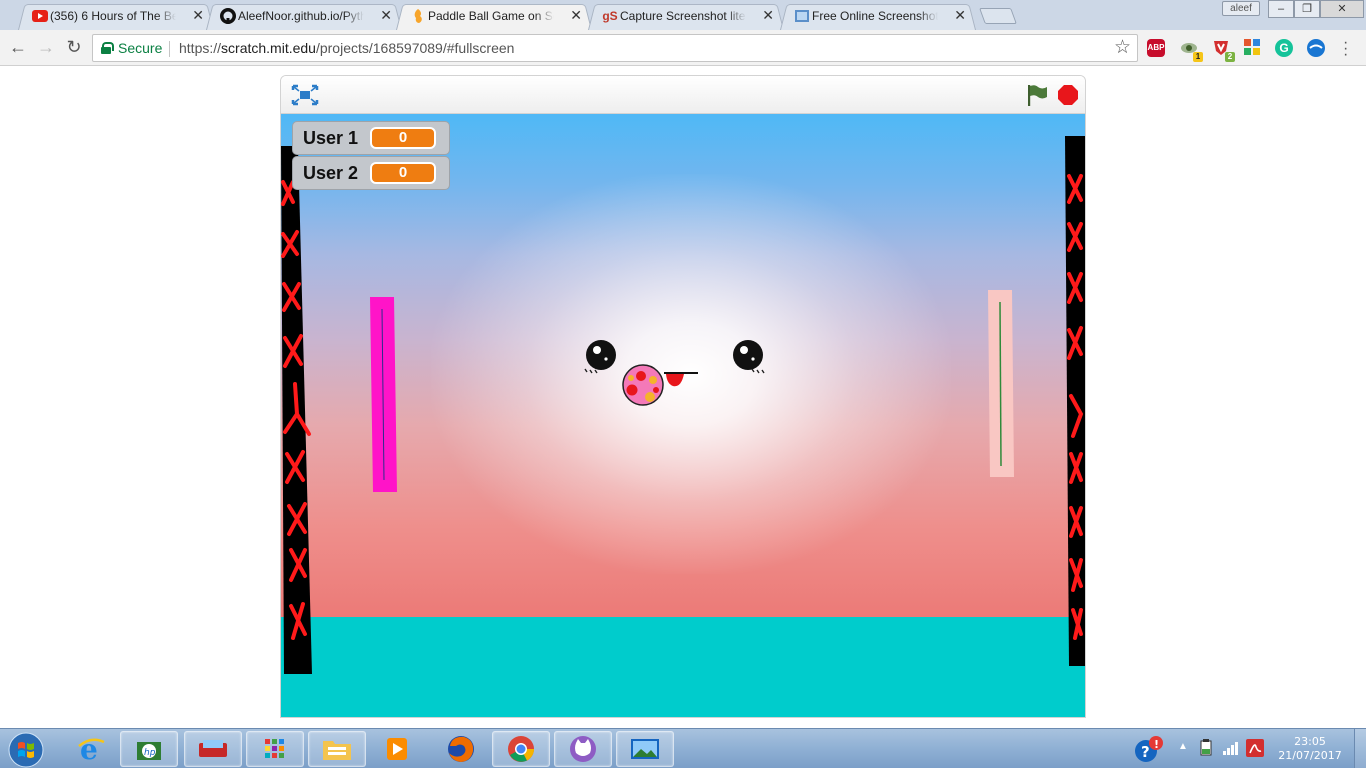 This screenshot has height=768, width=1366. I want to click on secure-label: Secure, so click(140, 48).